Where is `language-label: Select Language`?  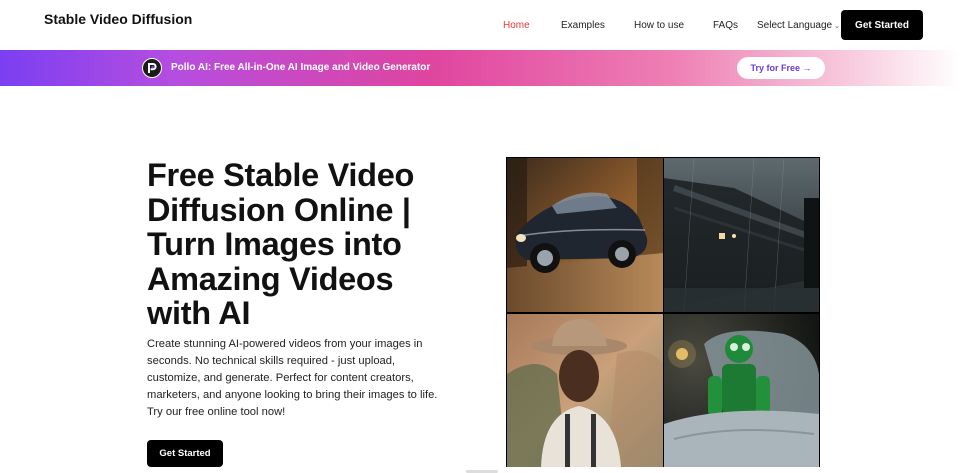
language-label: Select Language is located at coordinates (795, 25).